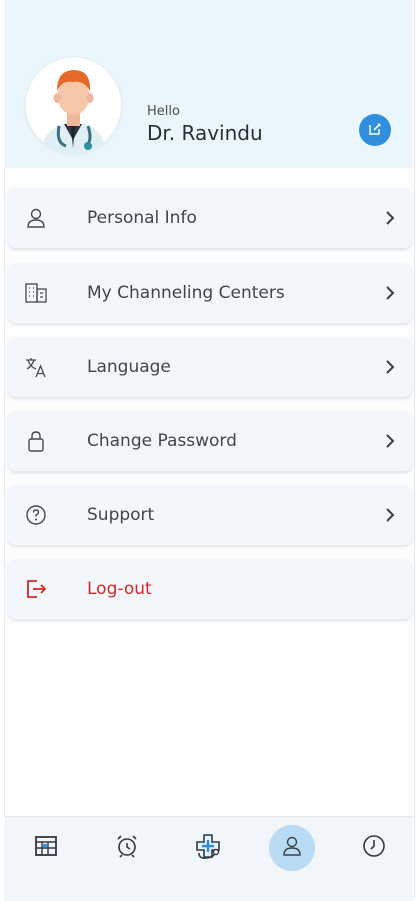  Describe the element at coordinates (36, 589) in the screenshot. I see `logout-icon` at that location.